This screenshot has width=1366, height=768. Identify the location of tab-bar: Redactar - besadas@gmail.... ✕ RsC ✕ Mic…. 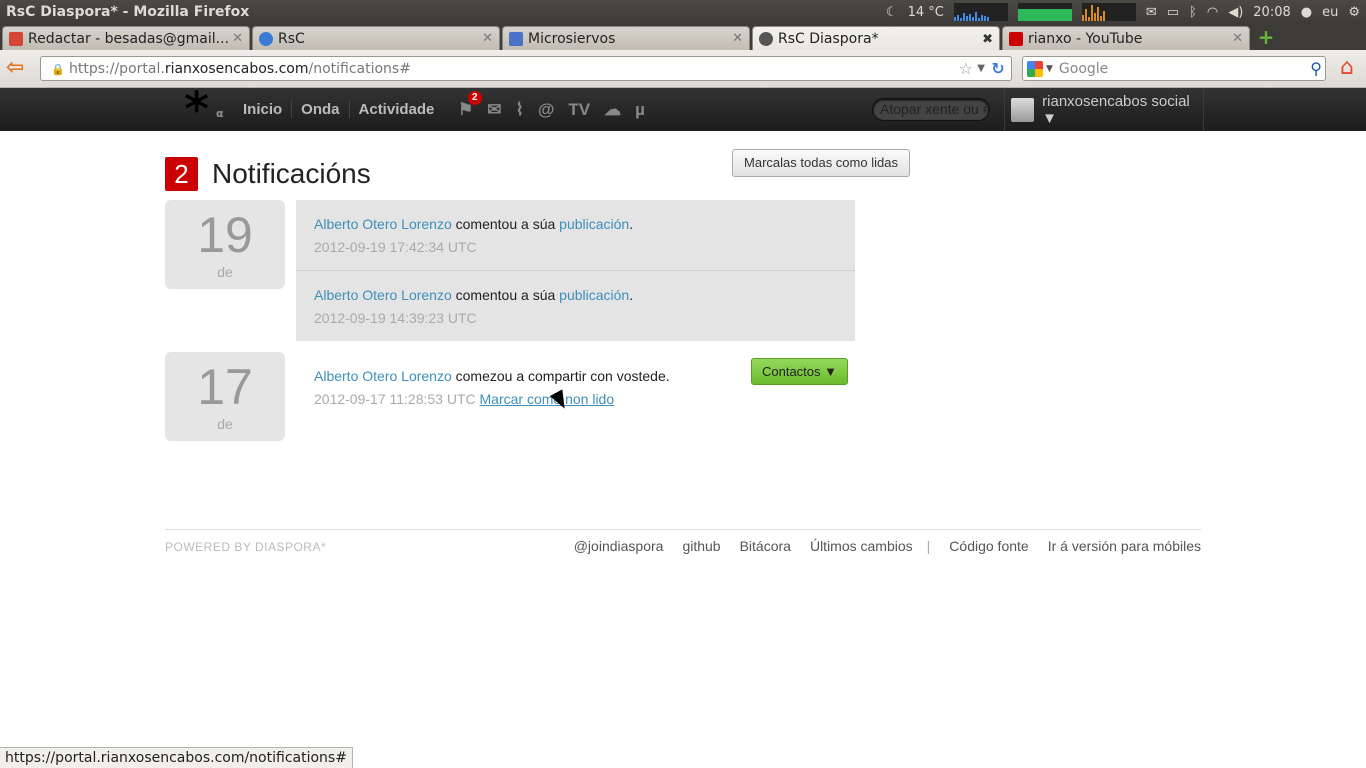
(683, 37).